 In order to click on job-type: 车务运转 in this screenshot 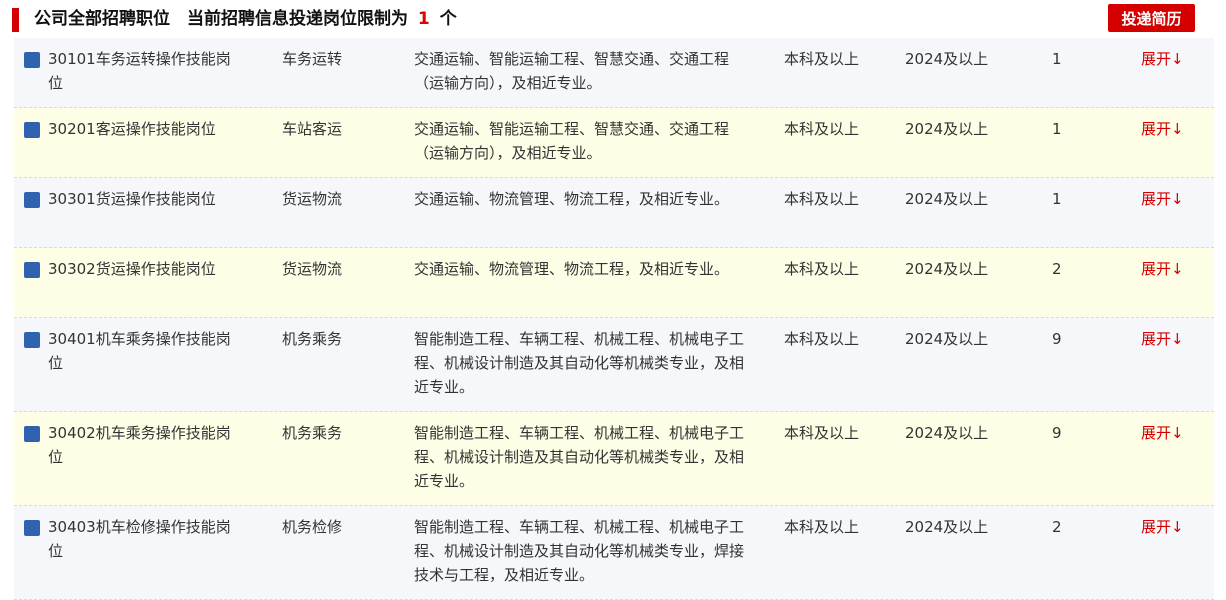, I will do `click(312, 59)`.